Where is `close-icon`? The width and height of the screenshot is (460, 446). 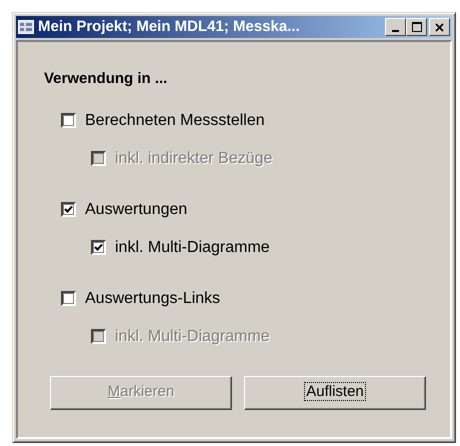 close-icon is located at coordinates (439, 27).